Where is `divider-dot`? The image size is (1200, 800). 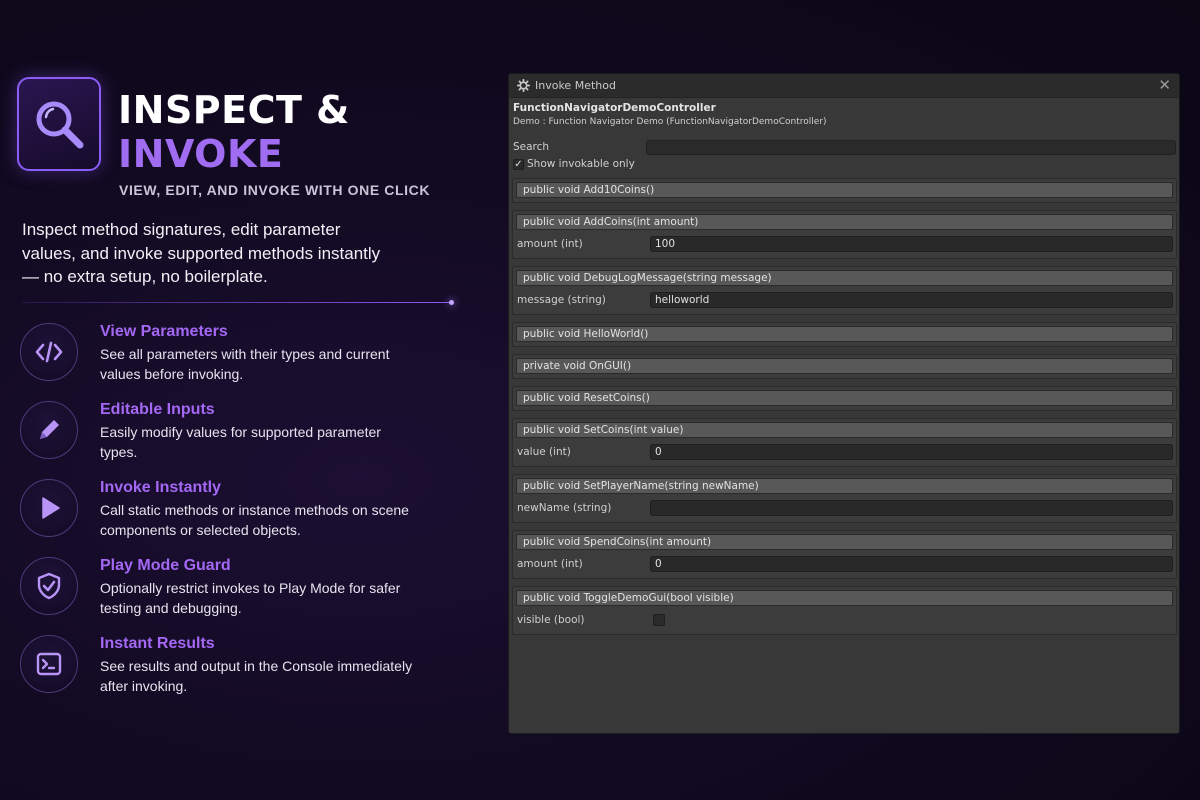
divider-dot is located at coordinates (451, 302).